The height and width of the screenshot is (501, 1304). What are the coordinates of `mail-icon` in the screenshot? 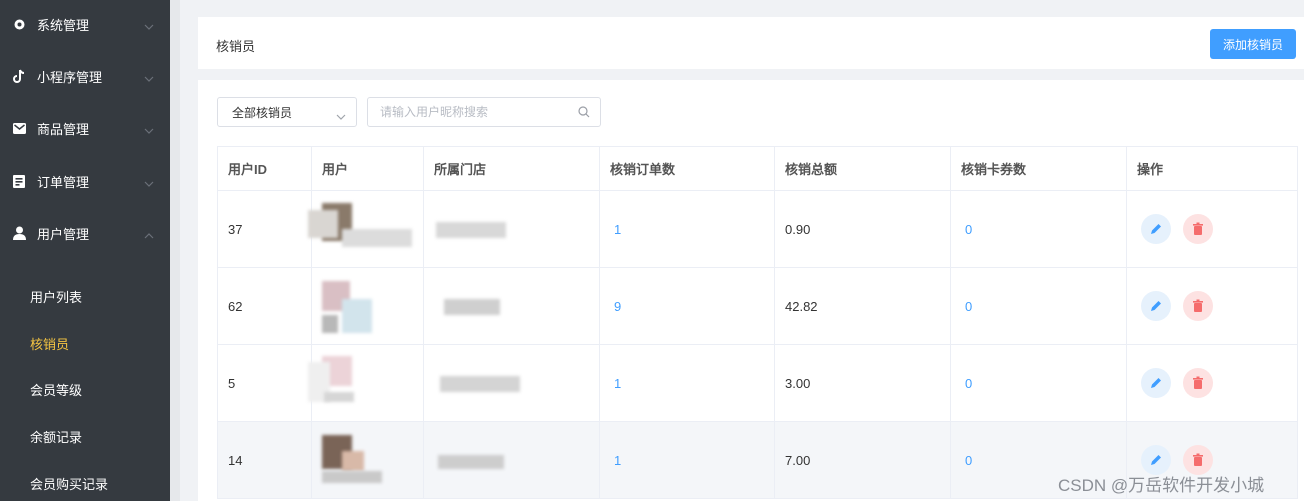 It's located at (19, 128).